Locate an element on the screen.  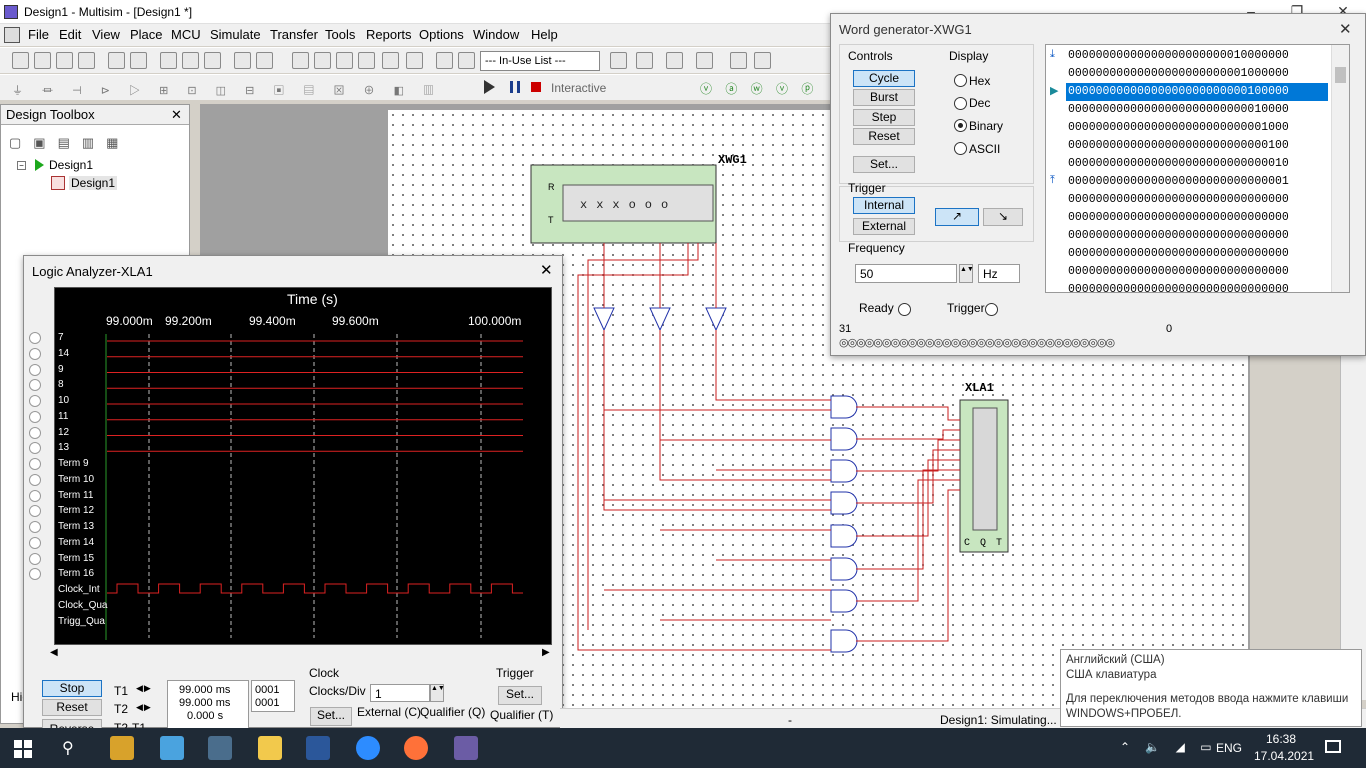
open-folder-icon is located at coordinates (64, 60).